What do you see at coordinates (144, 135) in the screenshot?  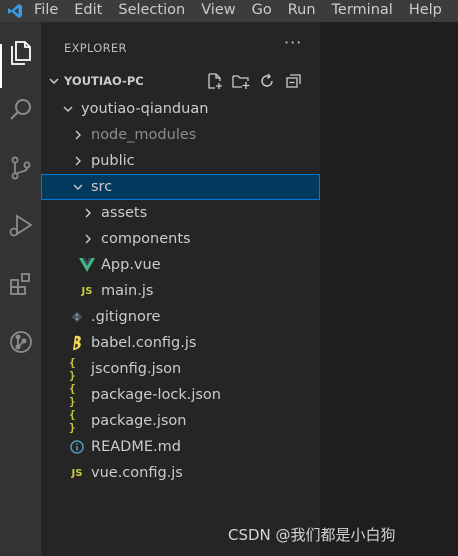 I see `tree-item-label: node_modules` at bounding box center [144, 135].